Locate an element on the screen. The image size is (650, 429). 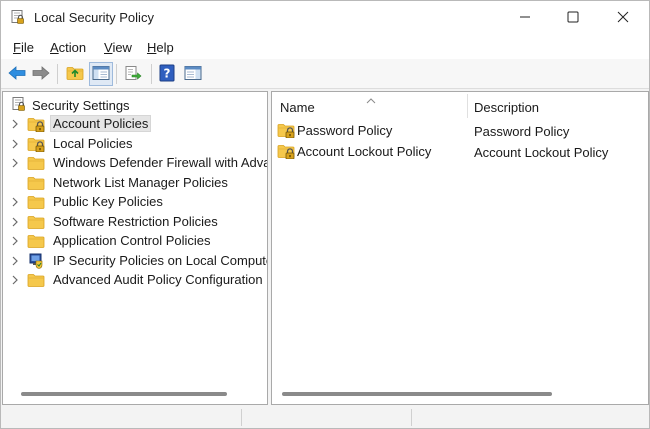
window-title: Local Security Policy is located at coordinates (94, 17).